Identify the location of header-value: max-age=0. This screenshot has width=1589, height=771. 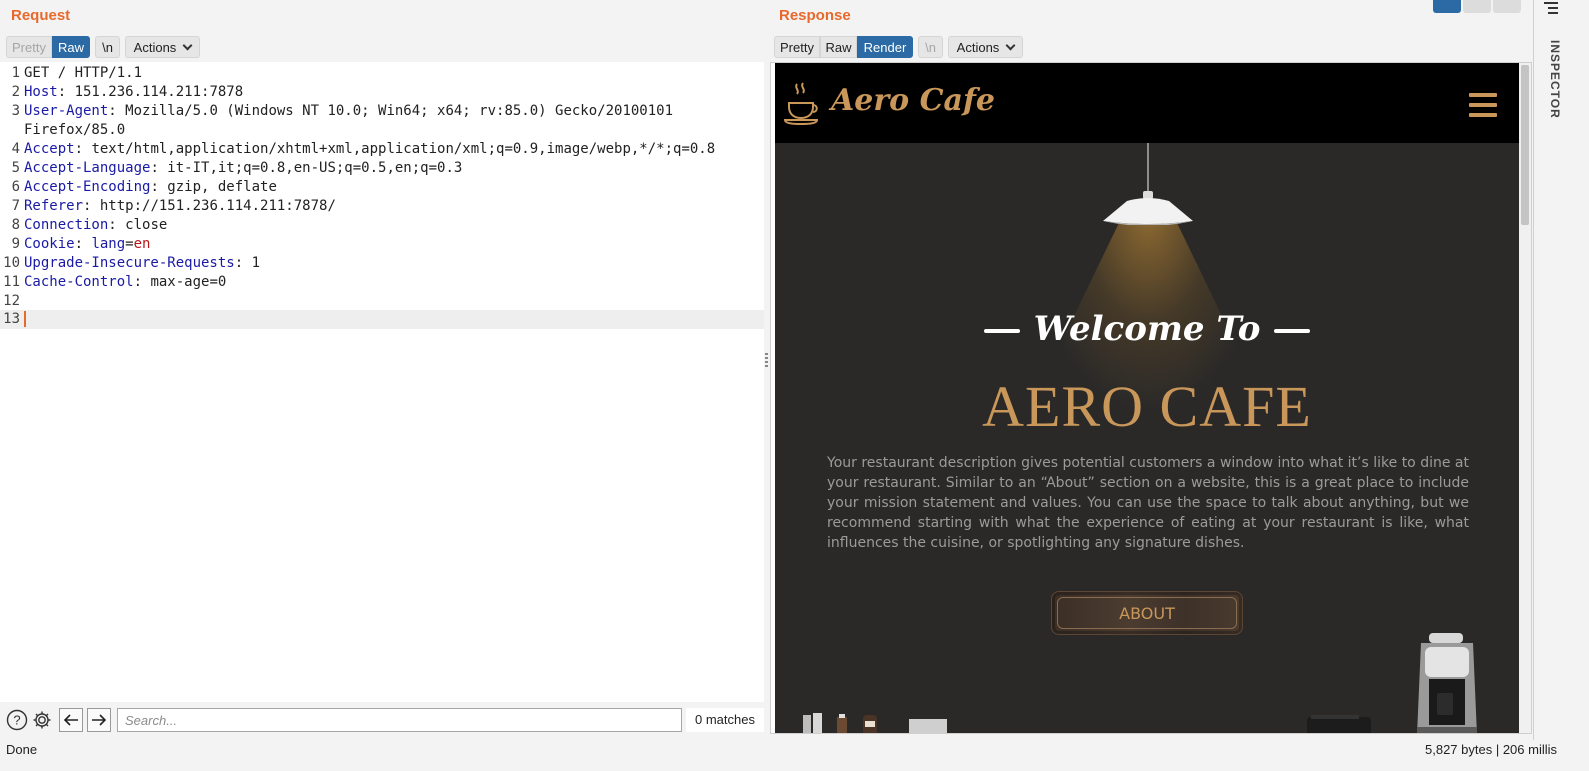
(188, 282).